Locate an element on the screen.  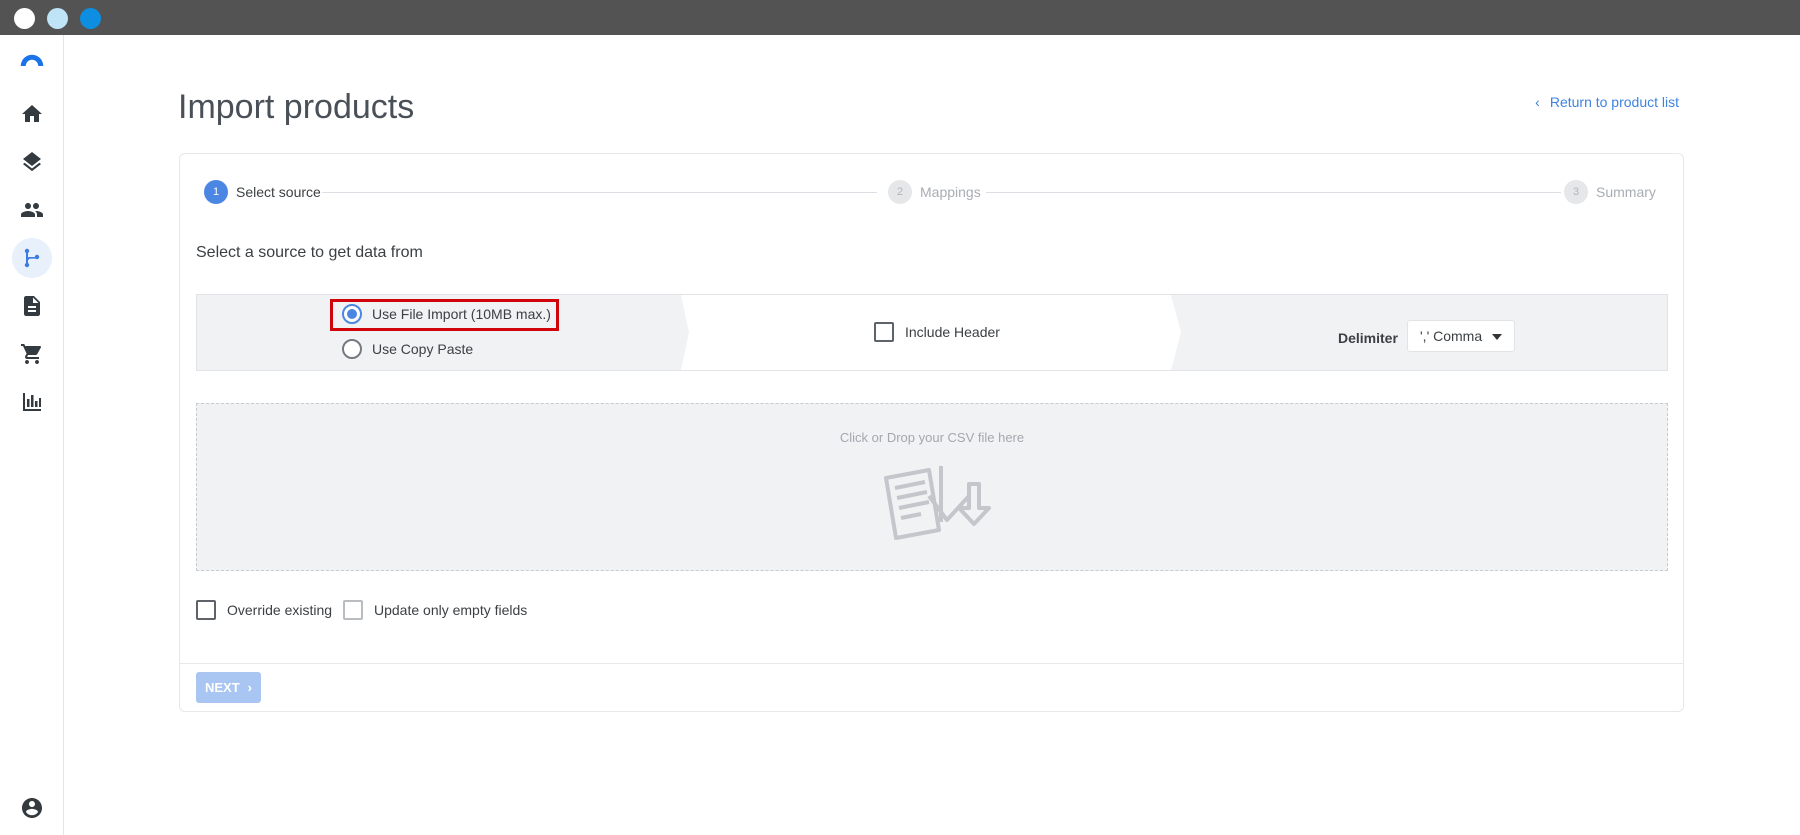
window-close-button is located at coordinates (24, 18).